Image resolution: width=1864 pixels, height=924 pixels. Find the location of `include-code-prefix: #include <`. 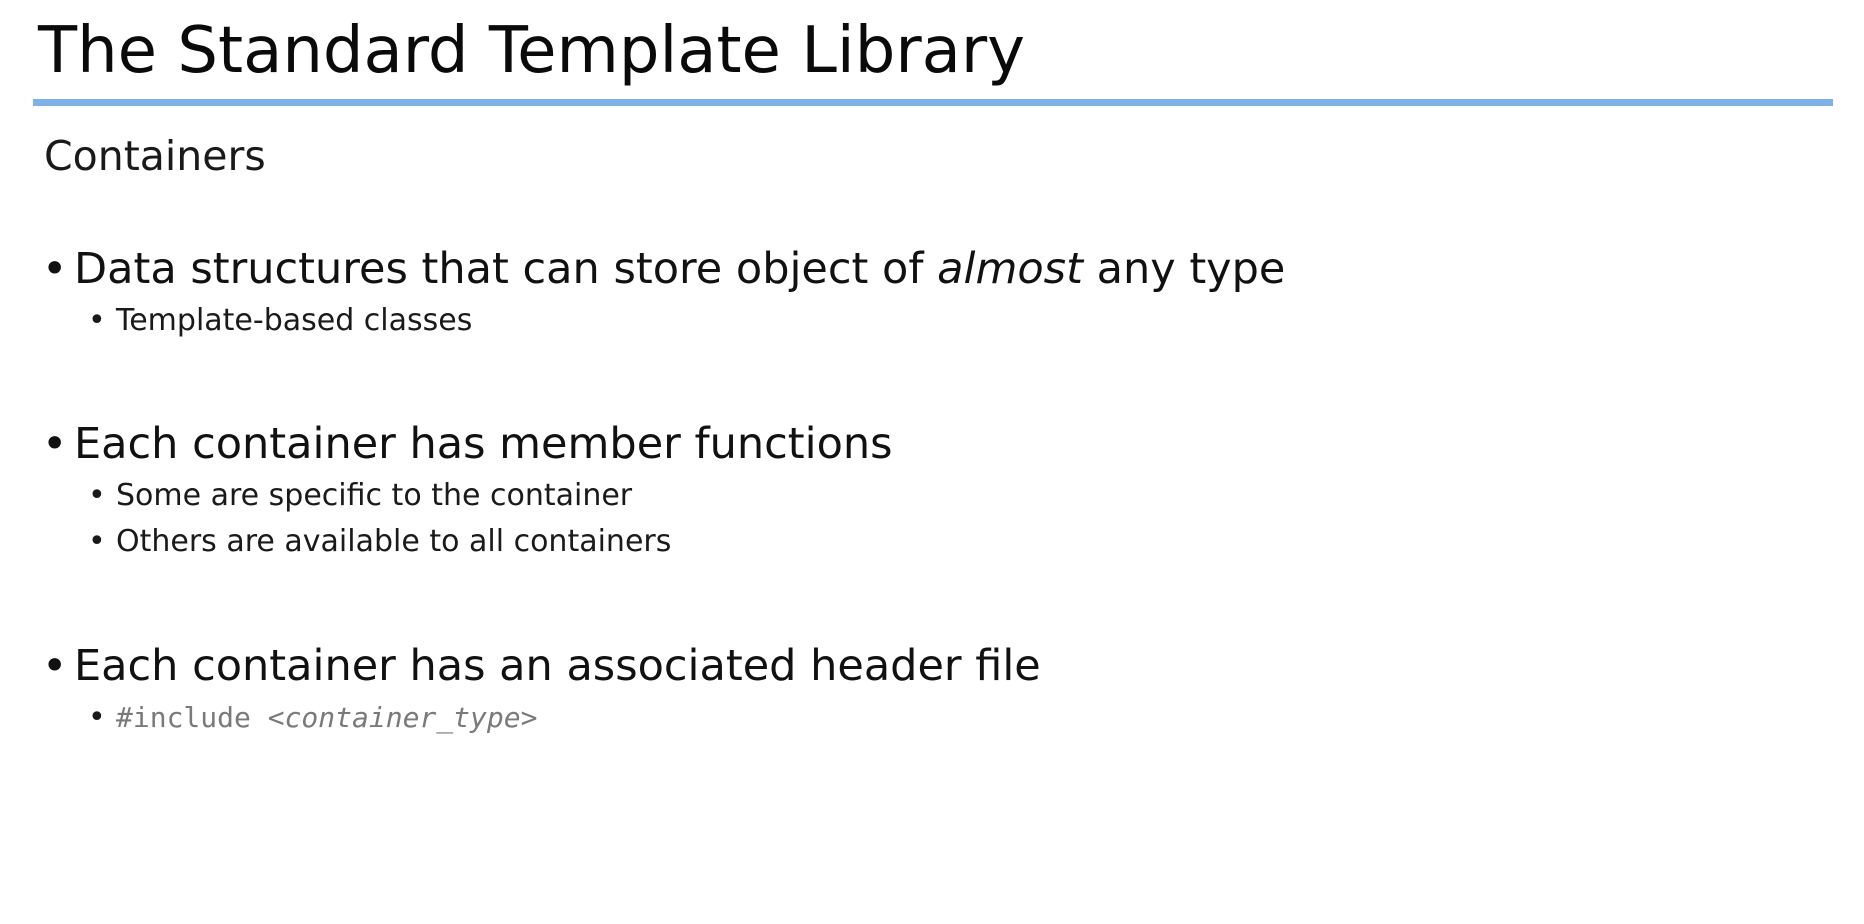

include-code-prefix: #include < is located at coordinates (200, 717).